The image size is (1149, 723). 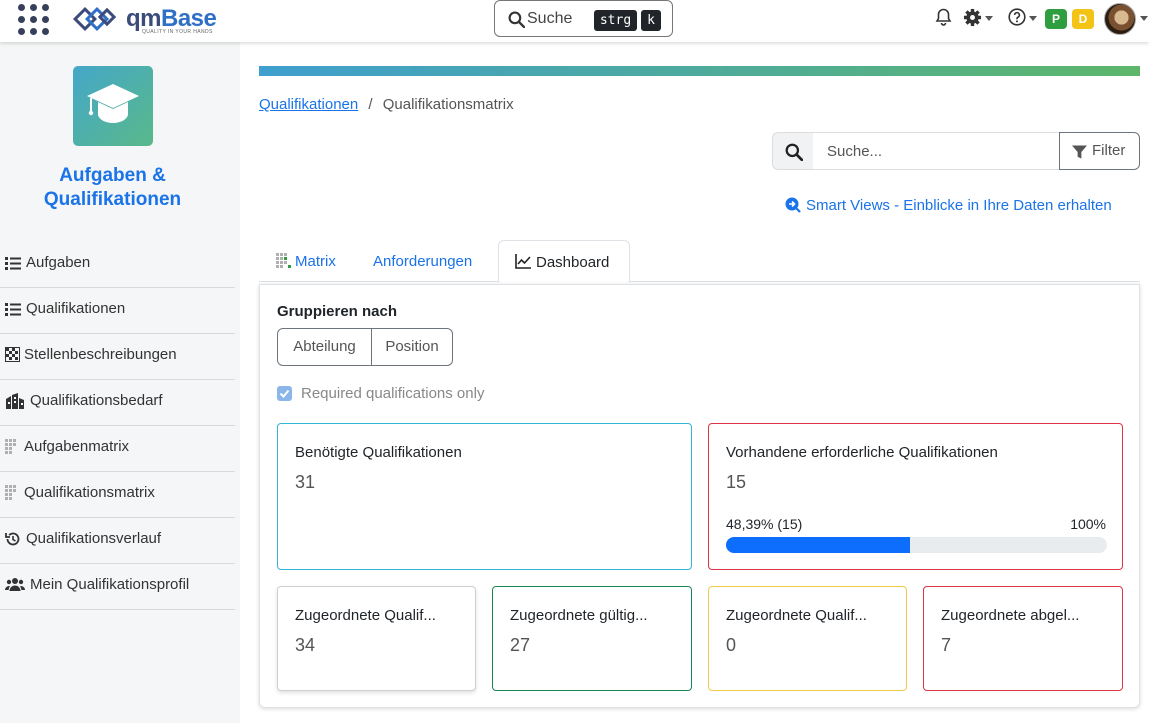 What do you see at coordinates (699, 71) in the screenshot?
I see `header-gradient-bar` at bounding box center [699, 71].